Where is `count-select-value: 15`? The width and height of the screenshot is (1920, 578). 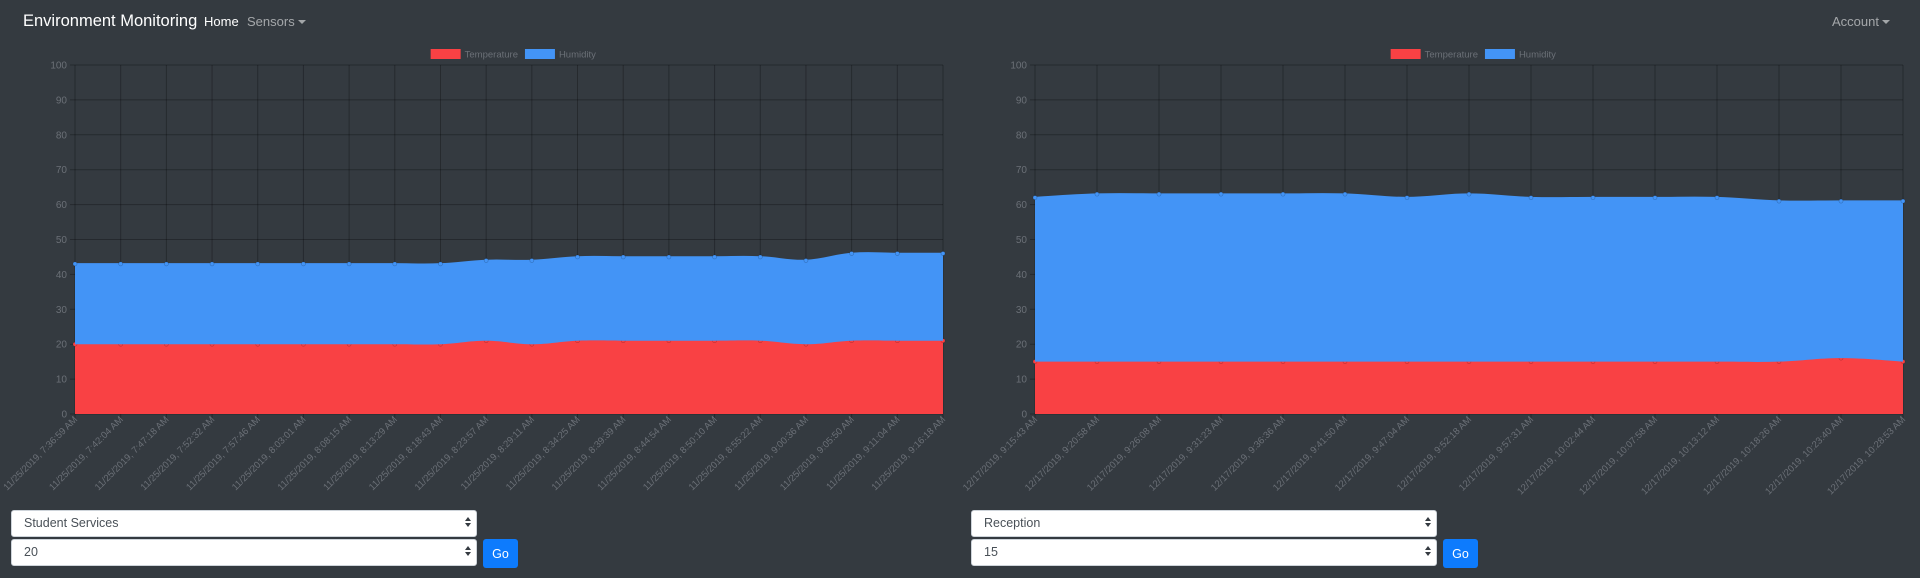
count-select-value: 15 is located at coordinates (991, 552).